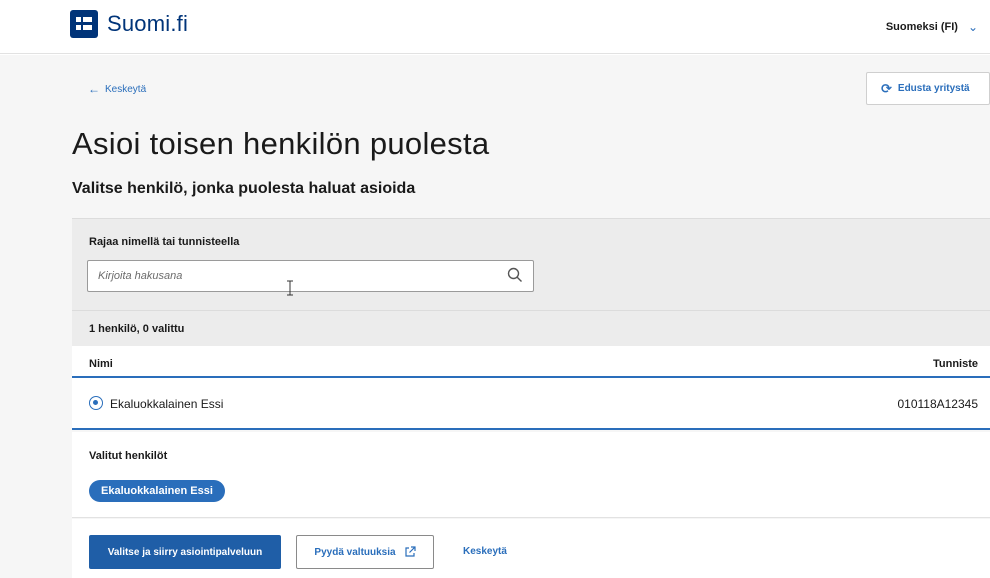 The image size is (990, 578). What do you see at coordinates (96, 403) in the screenshot?
I see `person-radio` at bounding box center [96, 403].